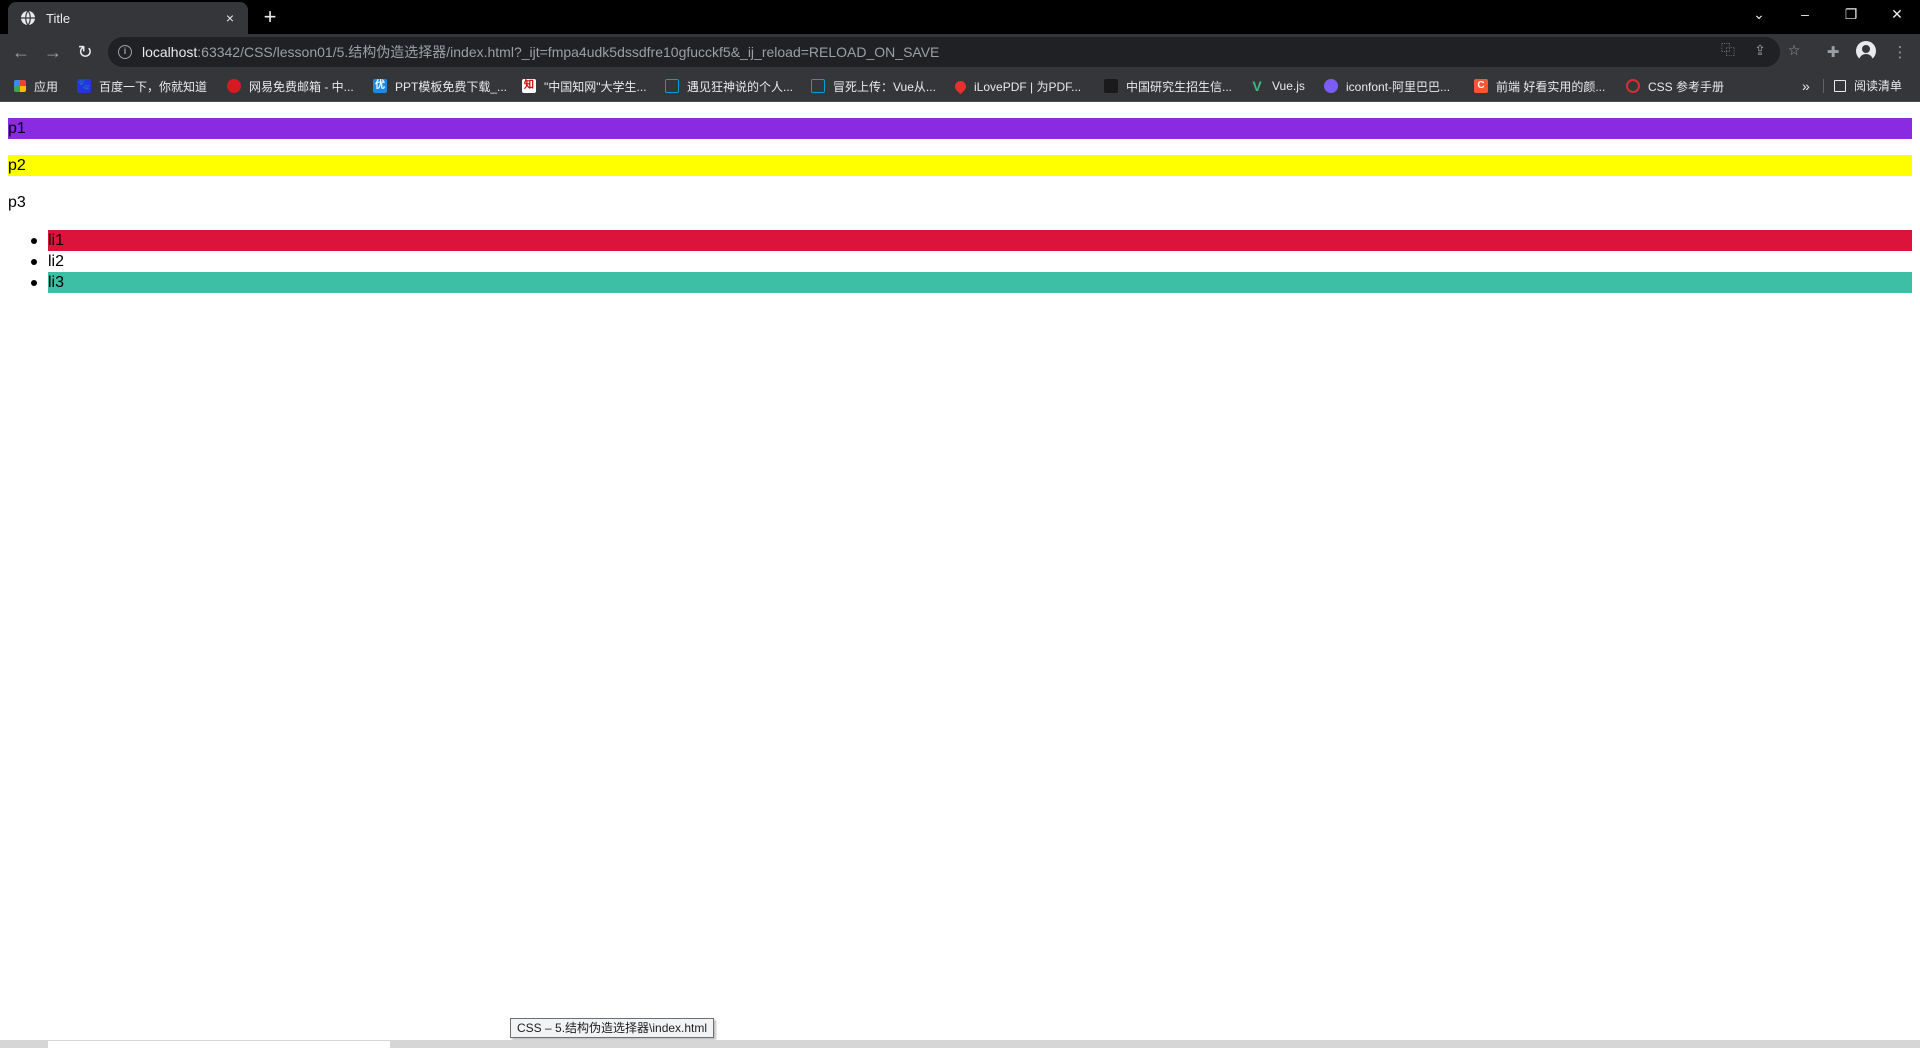 The width and height of the screenshot is (1920, 1048). What do you see at coordinates (1331, 86) in the screenshot?
I see `iconfont-icon` at bounding box center [1331, 86].